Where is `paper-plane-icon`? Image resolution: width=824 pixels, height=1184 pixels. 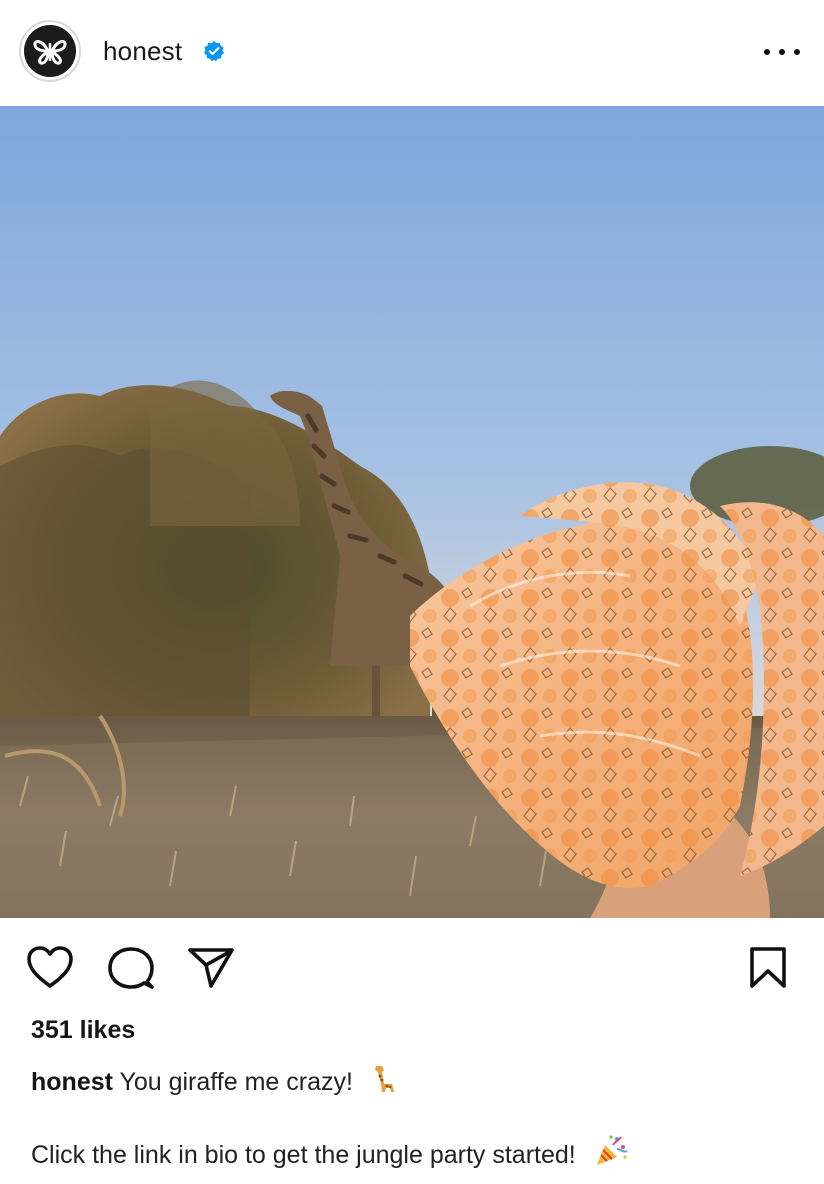 paper-plane-icon is located at coordinates (211, 968).